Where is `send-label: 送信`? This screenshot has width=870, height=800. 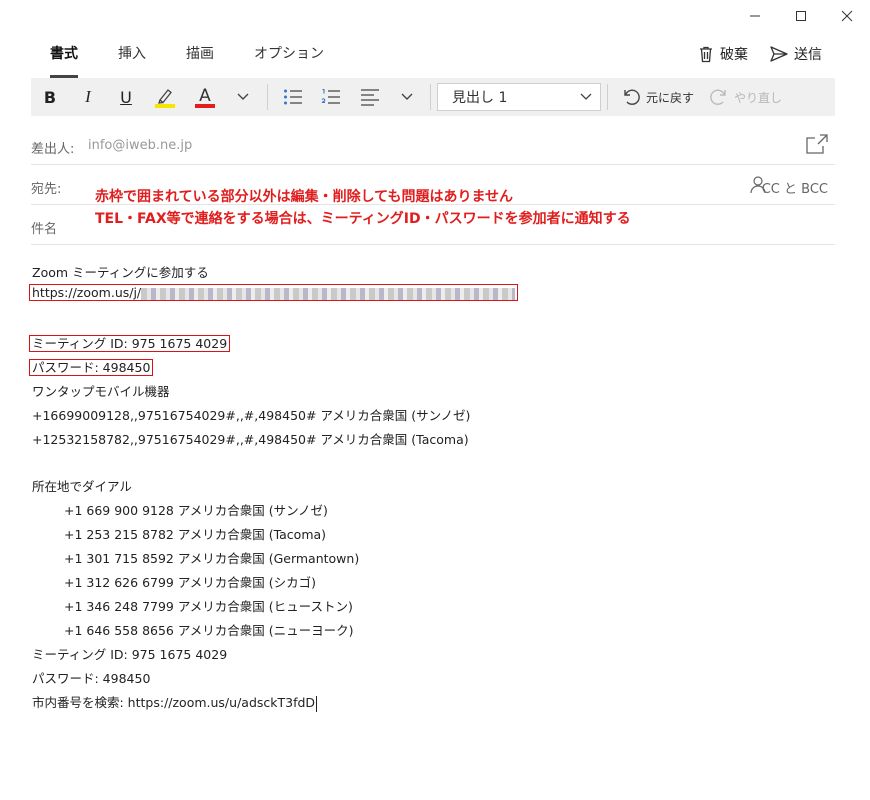
send-label: 送信 is located at coordinates (808, 55).